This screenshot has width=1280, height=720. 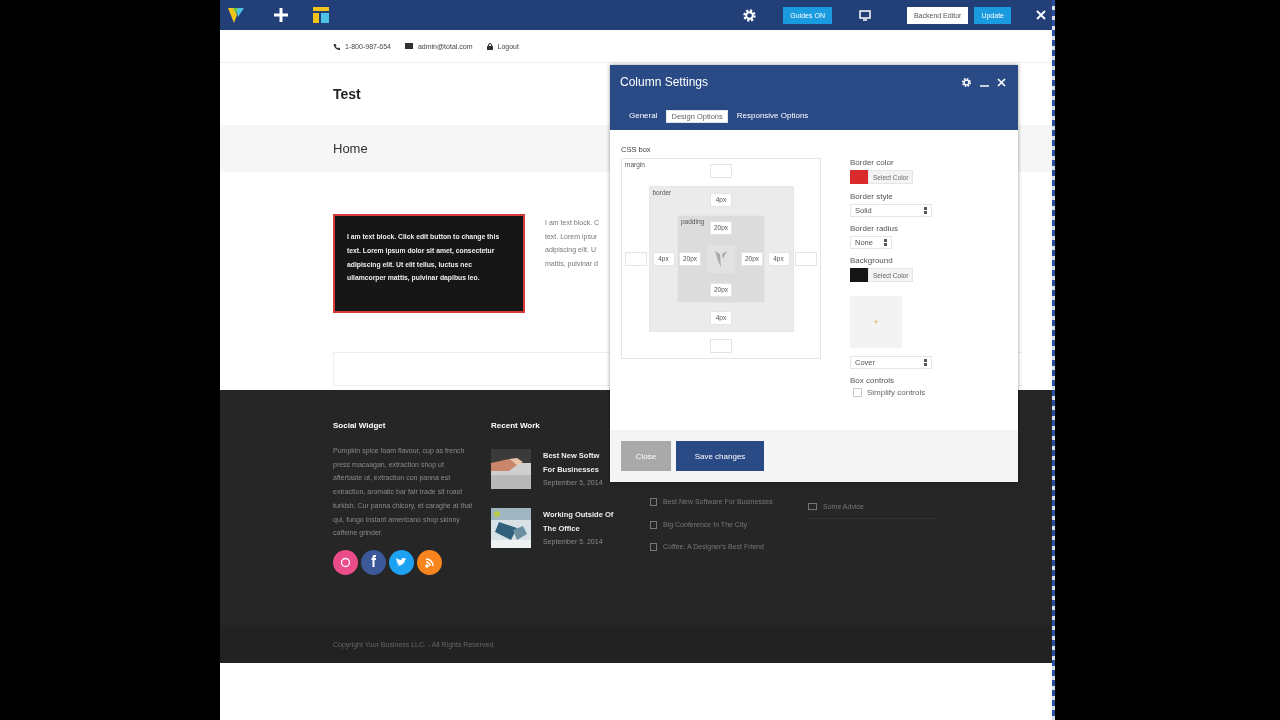 What do you see at coordinates (345, 562) in the screenshot?
I see `dribbble-icon` at bounding box center [345, 562].